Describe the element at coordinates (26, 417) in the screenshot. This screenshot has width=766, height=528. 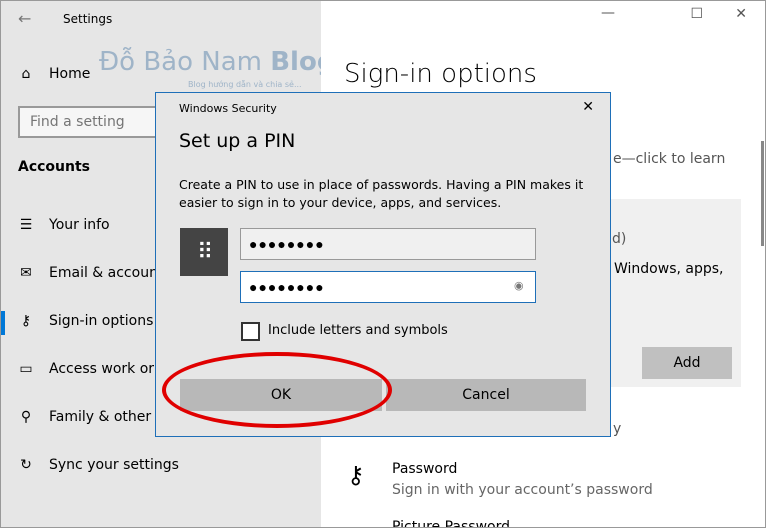
I see `person-add-icon: ⚲` at that location.